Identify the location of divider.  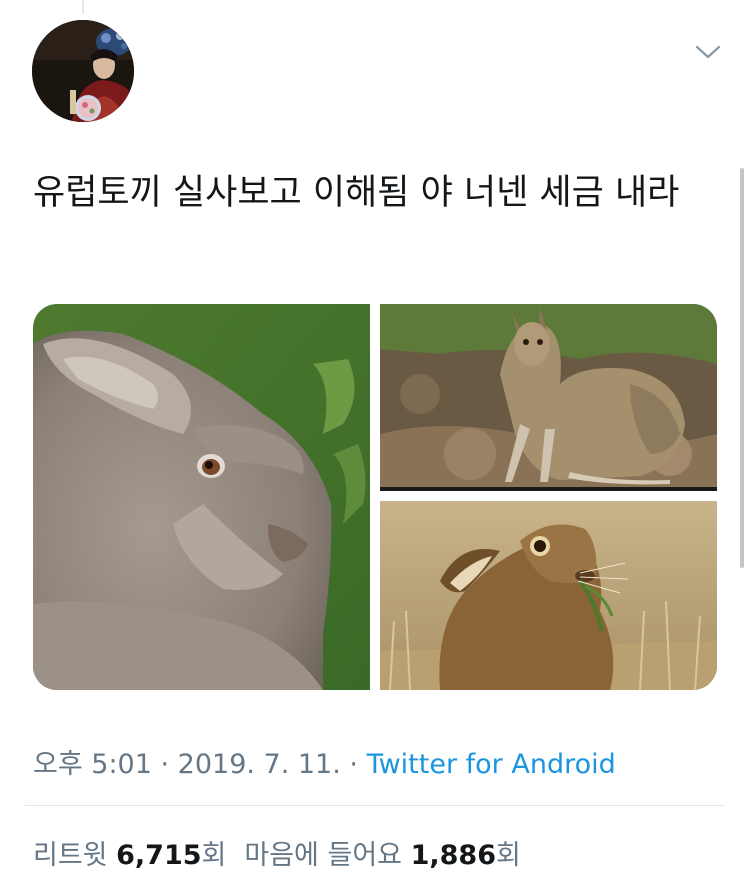
(375, 805).